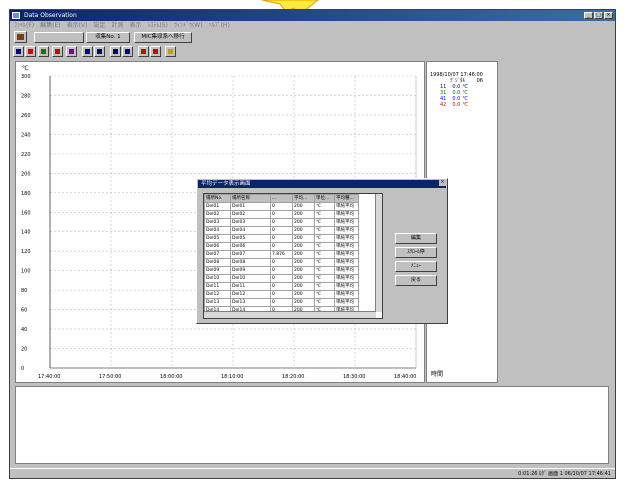 The height and width of the screenshot is (490, 624). I want to click on x-tick-label: 18:20:00, so click(293, 377).